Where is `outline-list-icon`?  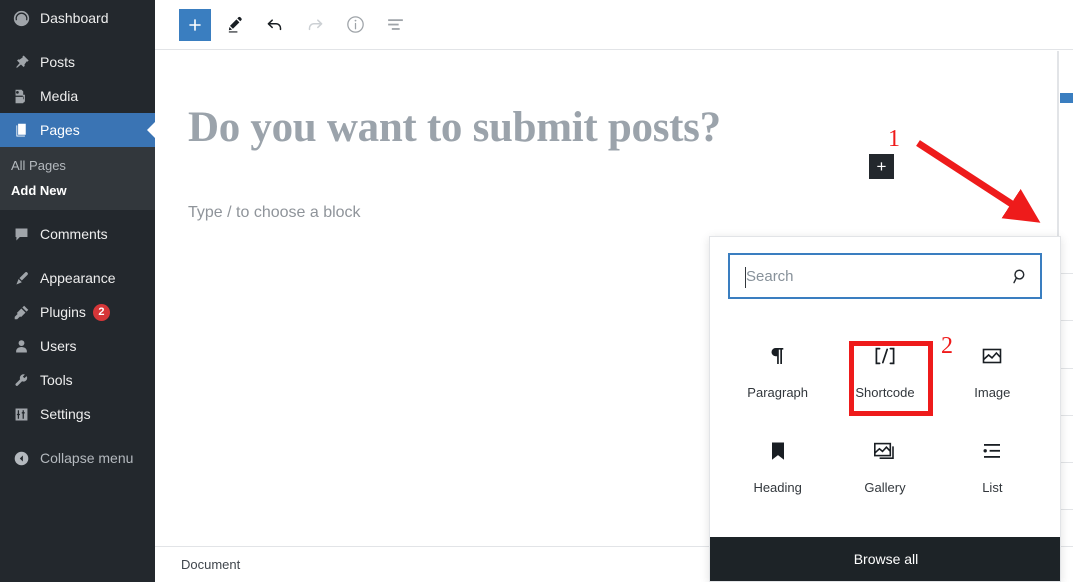 outline-list-icon is located at coordinates (395, 24).